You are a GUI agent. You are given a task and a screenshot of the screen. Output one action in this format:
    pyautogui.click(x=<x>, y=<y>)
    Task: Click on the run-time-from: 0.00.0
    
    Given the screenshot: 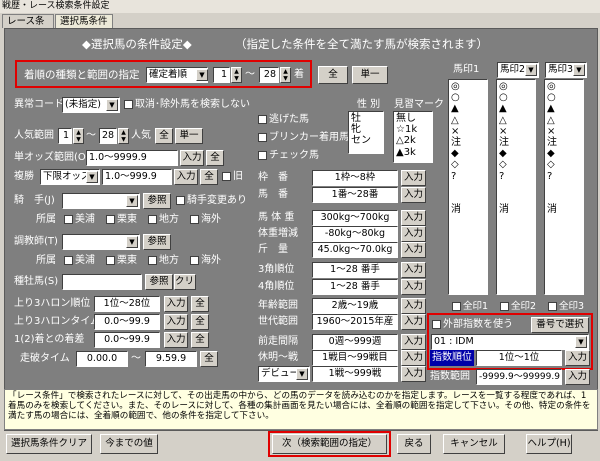 What is the action you would take?
    pyautogui.click(x=102, y=359)
    